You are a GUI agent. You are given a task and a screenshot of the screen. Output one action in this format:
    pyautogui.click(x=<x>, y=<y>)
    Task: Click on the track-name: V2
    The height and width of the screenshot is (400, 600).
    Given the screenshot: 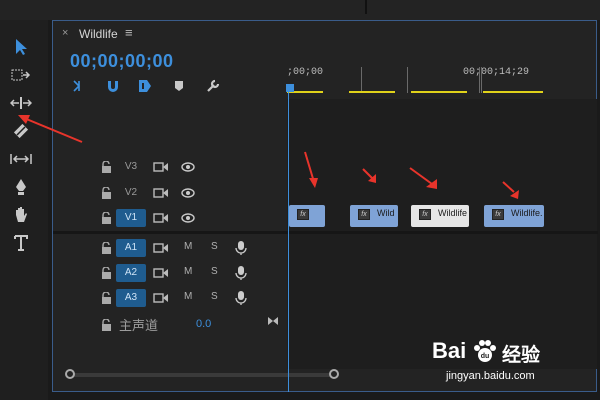 What is the action you would take?
    pyautogui.click(x=131, y=193)
    